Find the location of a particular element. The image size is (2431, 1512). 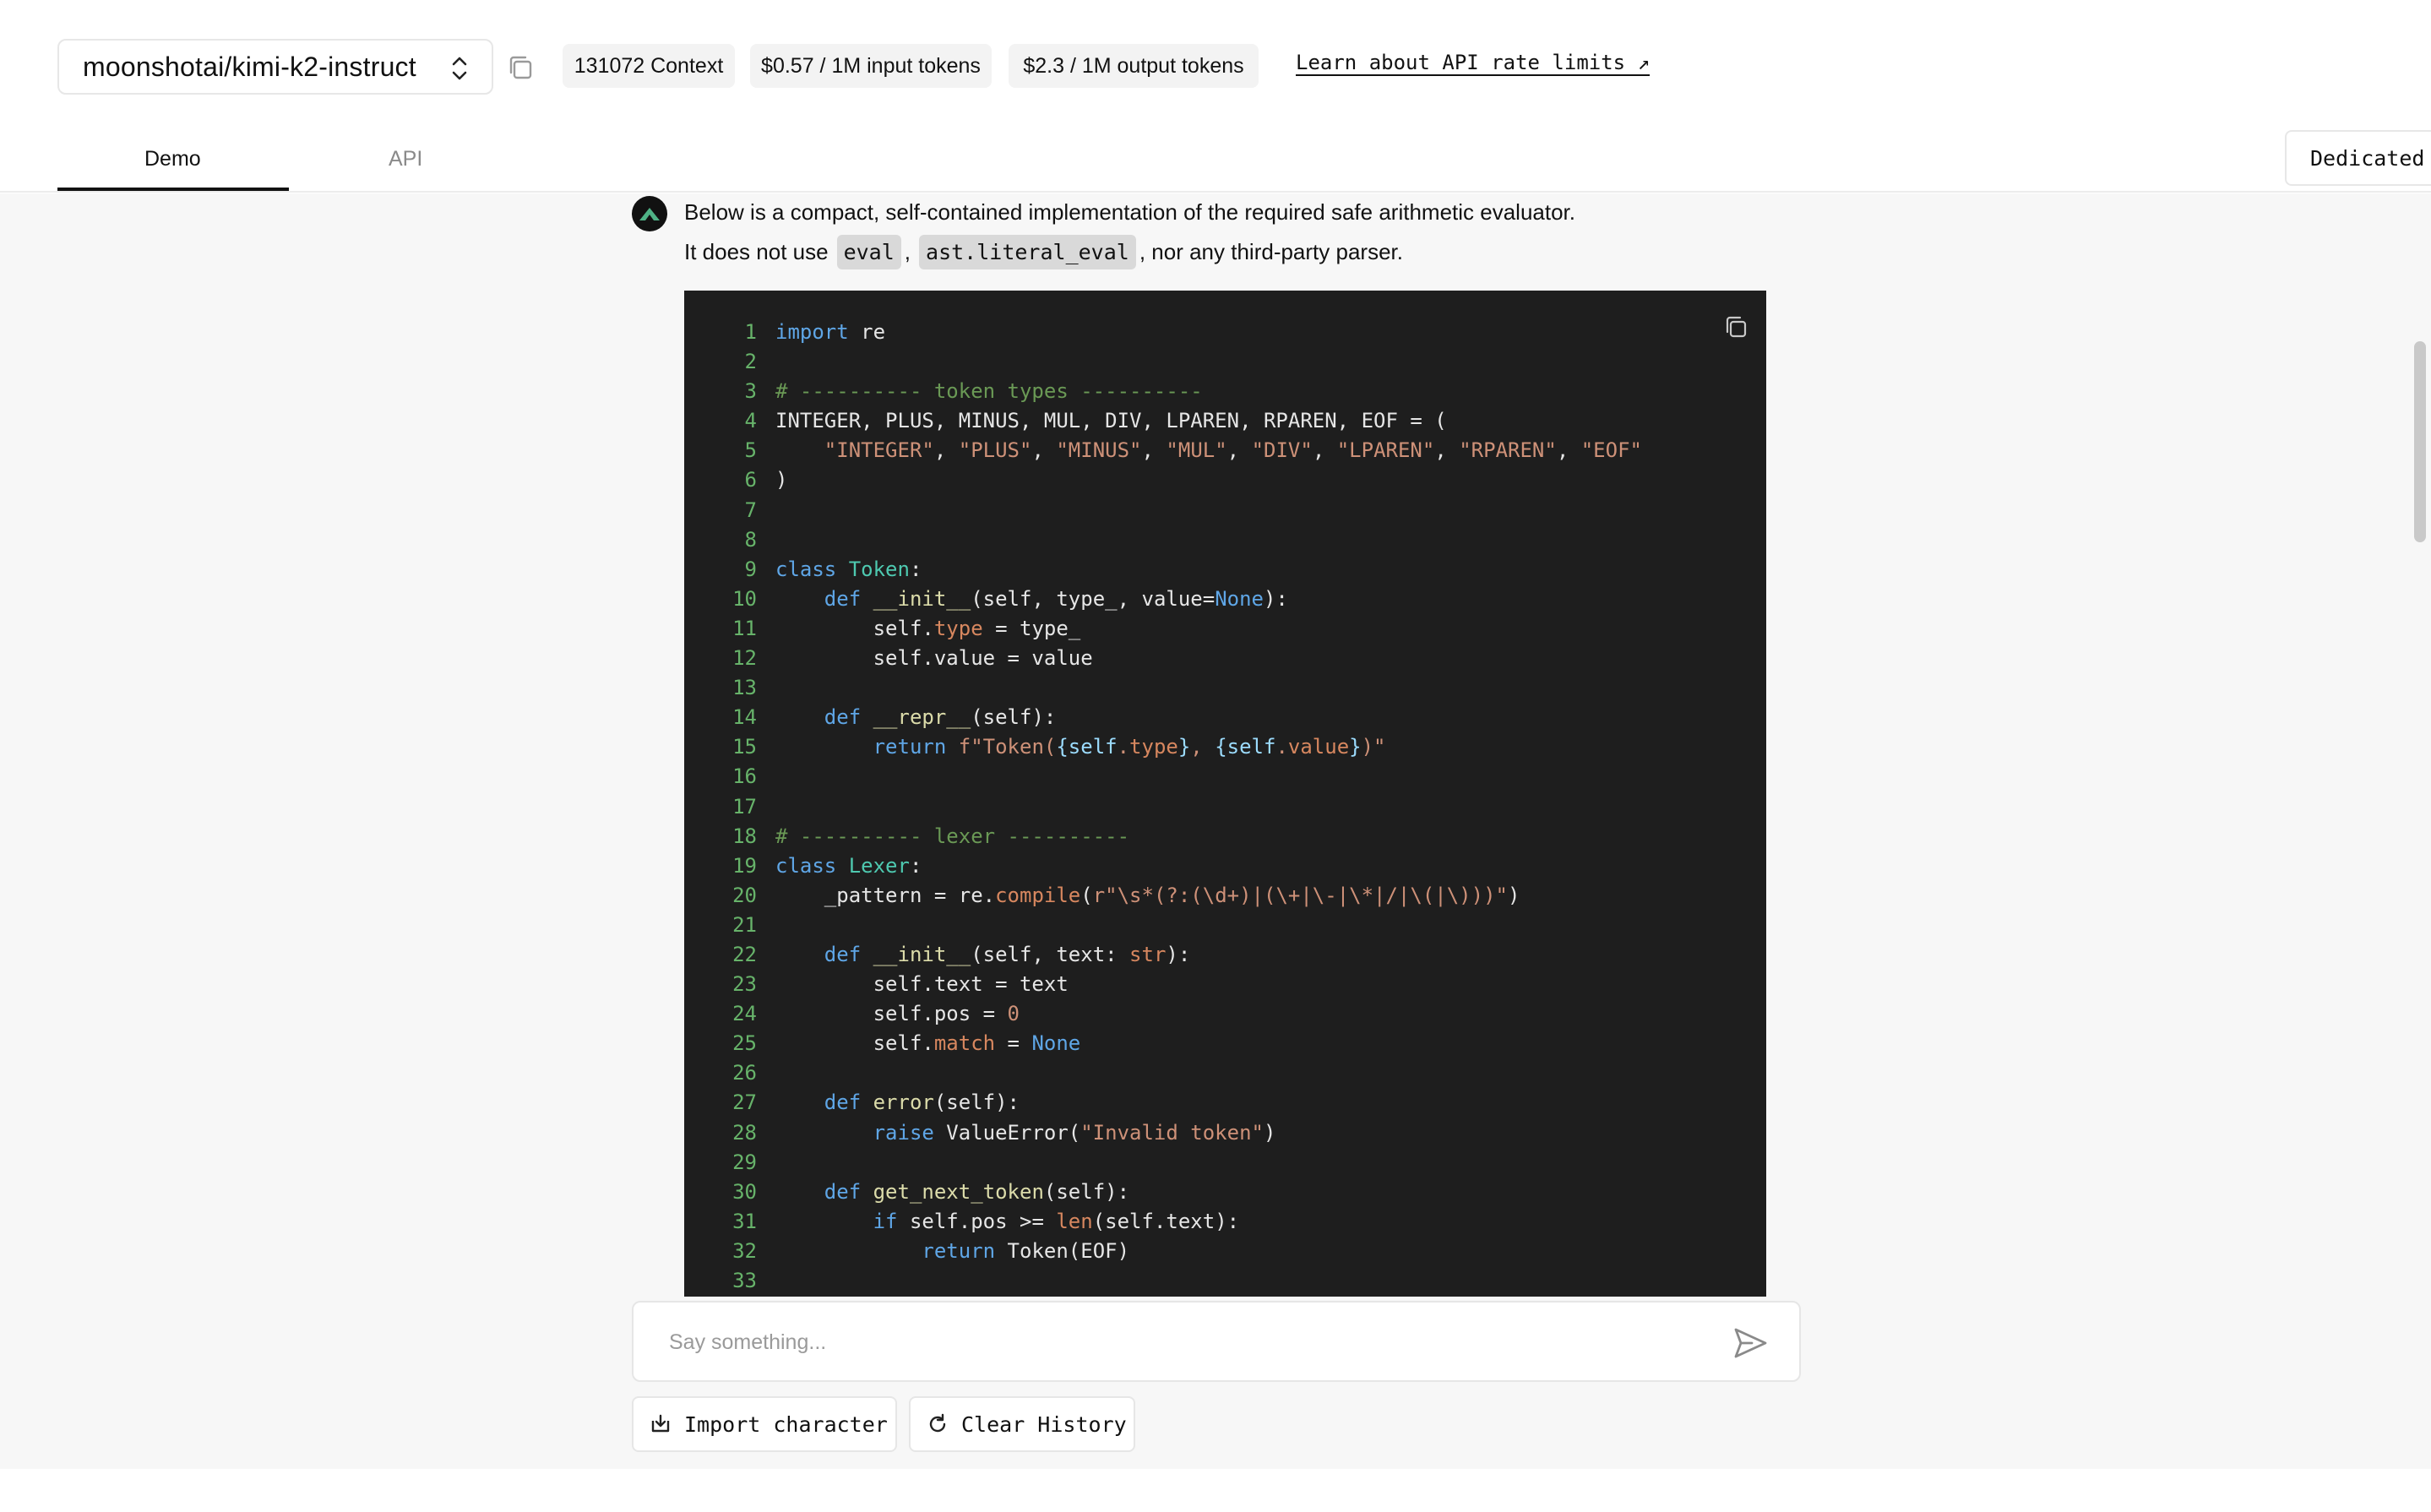

tab-demo: Demo is located at coordinates (172, 159).